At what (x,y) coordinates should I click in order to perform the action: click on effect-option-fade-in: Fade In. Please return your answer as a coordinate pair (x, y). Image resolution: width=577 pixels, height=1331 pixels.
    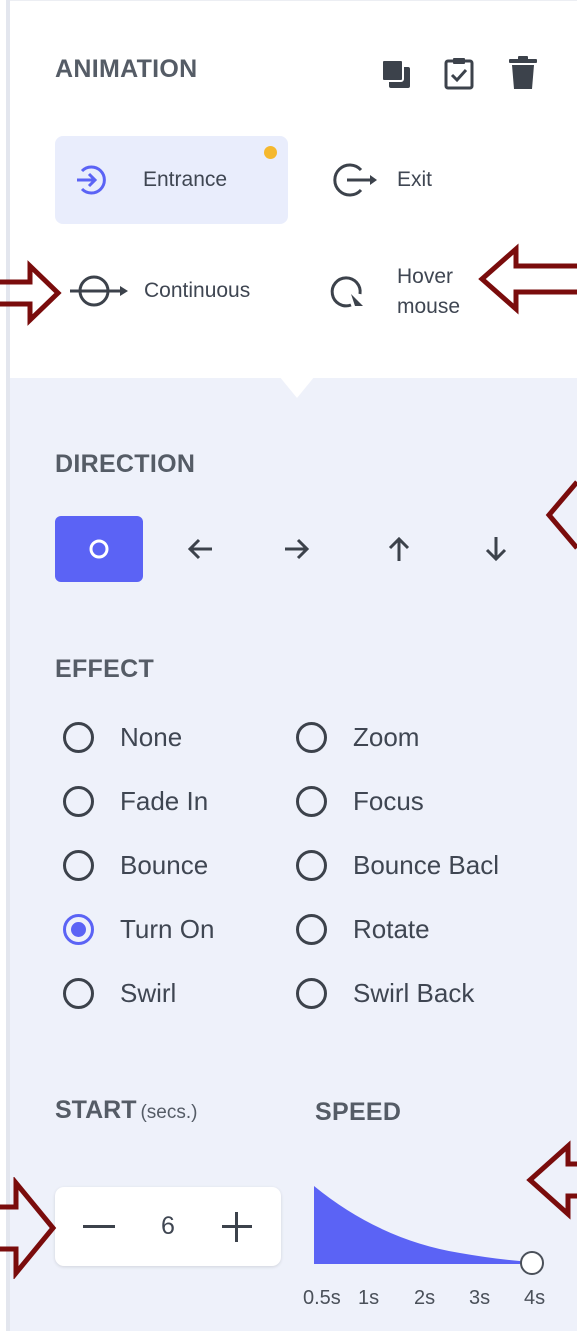
    Looking at the image, I should click on (135, 801).